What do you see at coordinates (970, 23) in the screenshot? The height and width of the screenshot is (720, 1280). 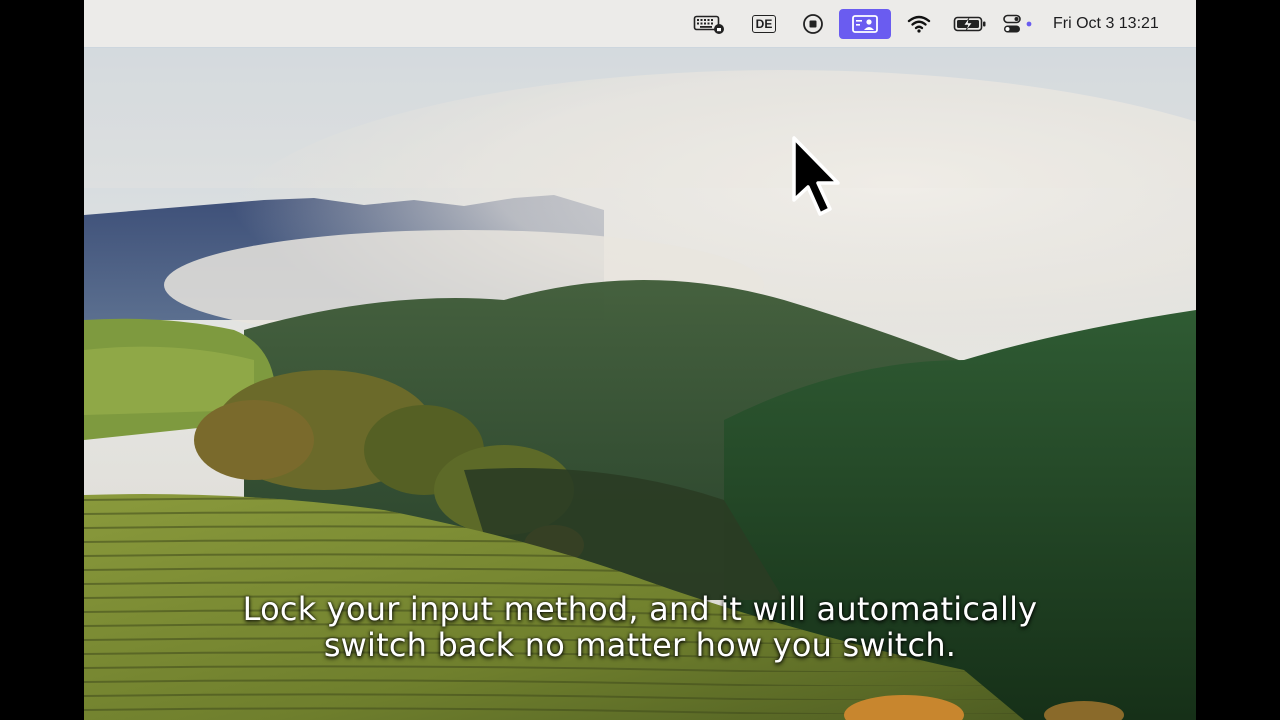 I see `battery-charging-icon` at bounding box center [970, 23].